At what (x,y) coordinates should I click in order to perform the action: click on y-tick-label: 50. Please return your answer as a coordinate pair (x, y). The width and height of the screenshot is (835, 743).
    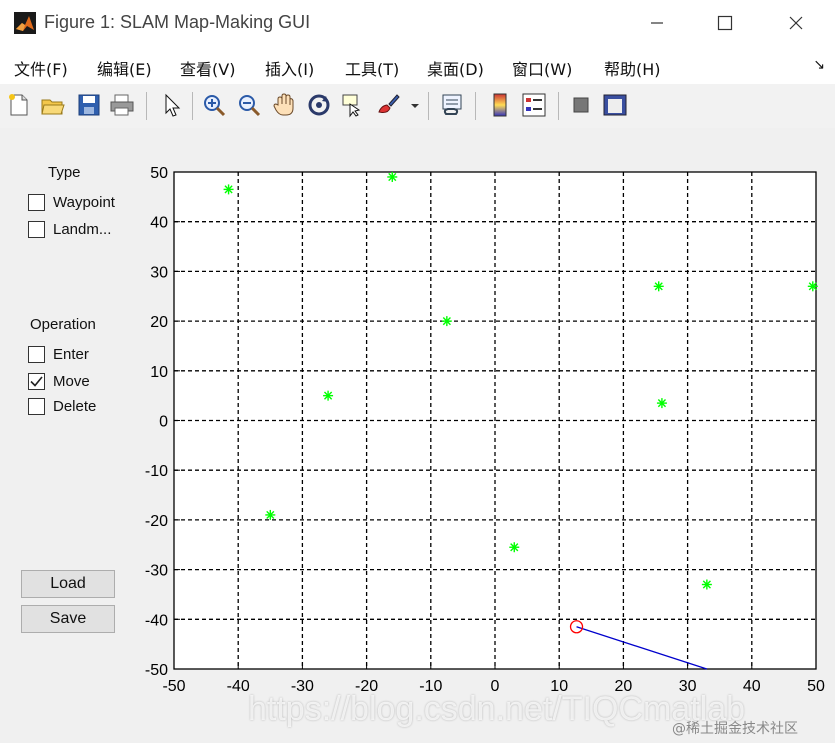
    Looking at the image, I should click on (159, 173).